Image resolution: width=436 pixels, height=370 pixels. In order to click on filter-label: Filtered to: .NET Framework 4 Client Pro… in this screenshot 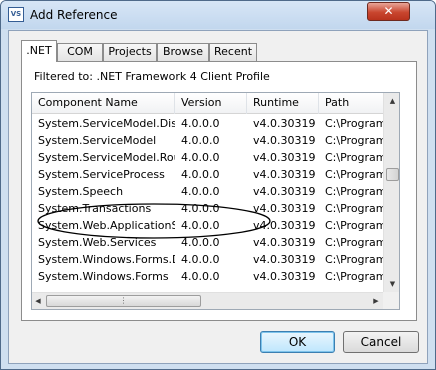, I will do `click(152, 76)`.